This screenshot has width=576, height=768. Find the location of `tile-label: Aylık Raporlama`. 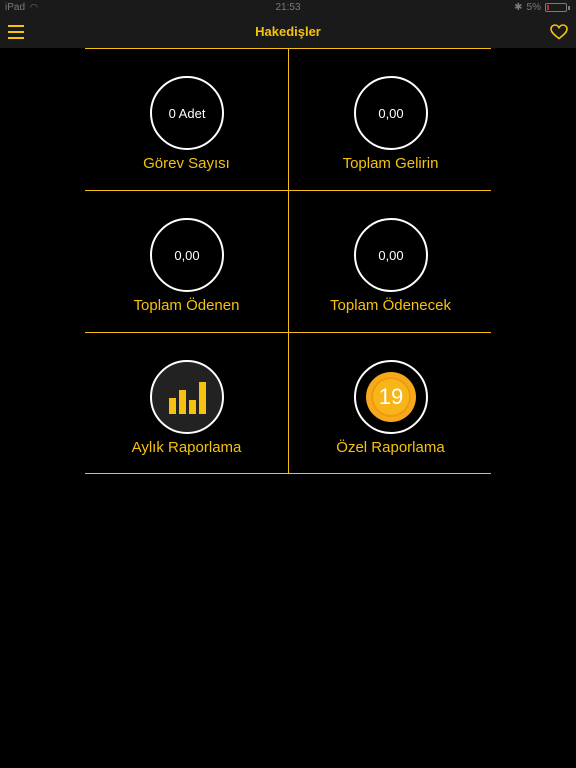

tile-label: Aylık Raporlama is located at coordinates (186, 447).